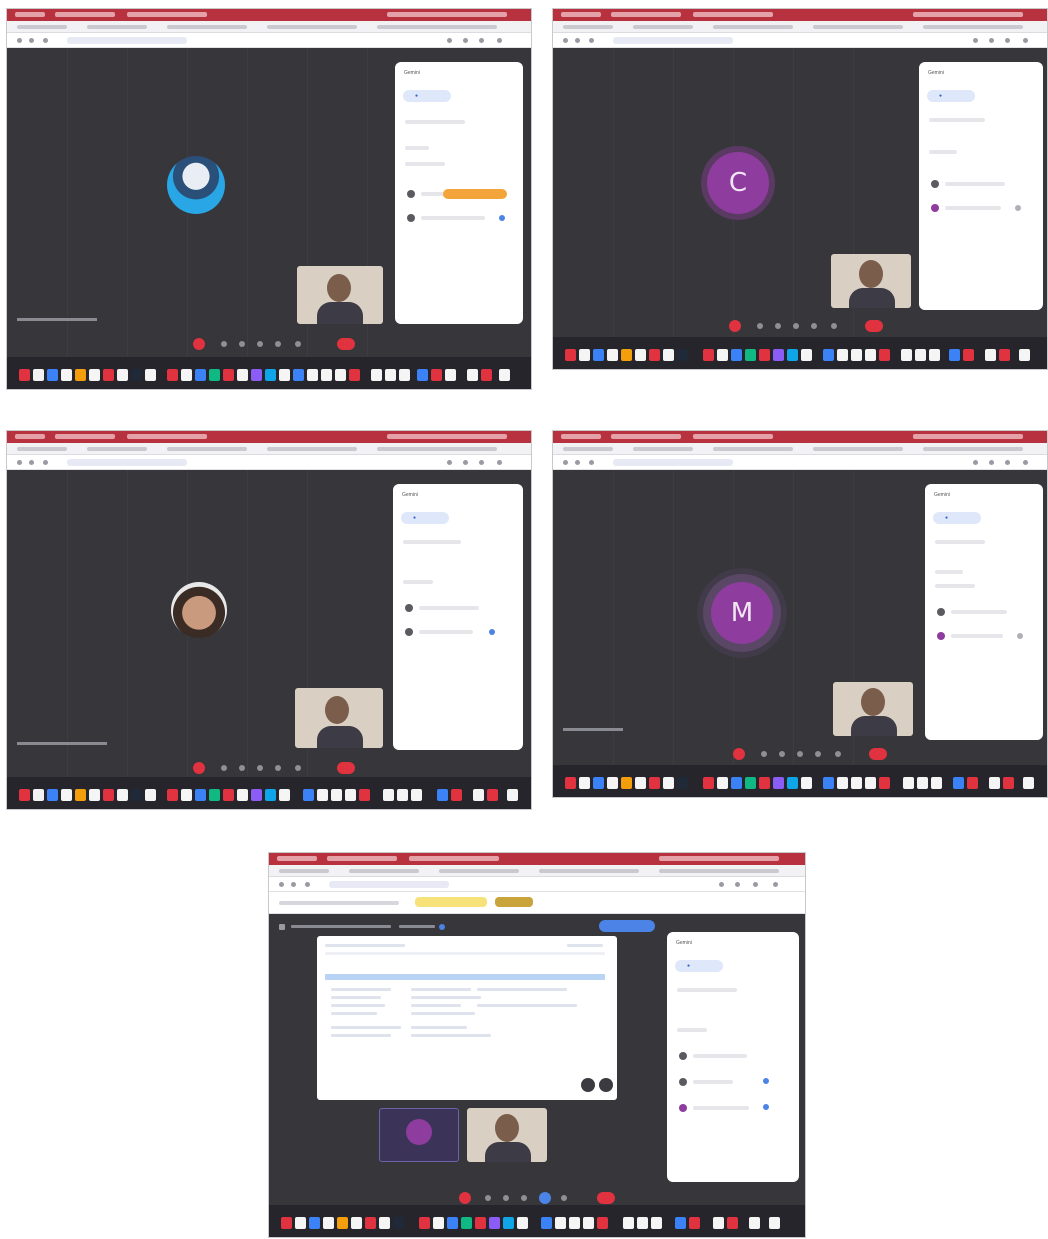  I want to click on zoom-out-icon, so click(588, 1085).